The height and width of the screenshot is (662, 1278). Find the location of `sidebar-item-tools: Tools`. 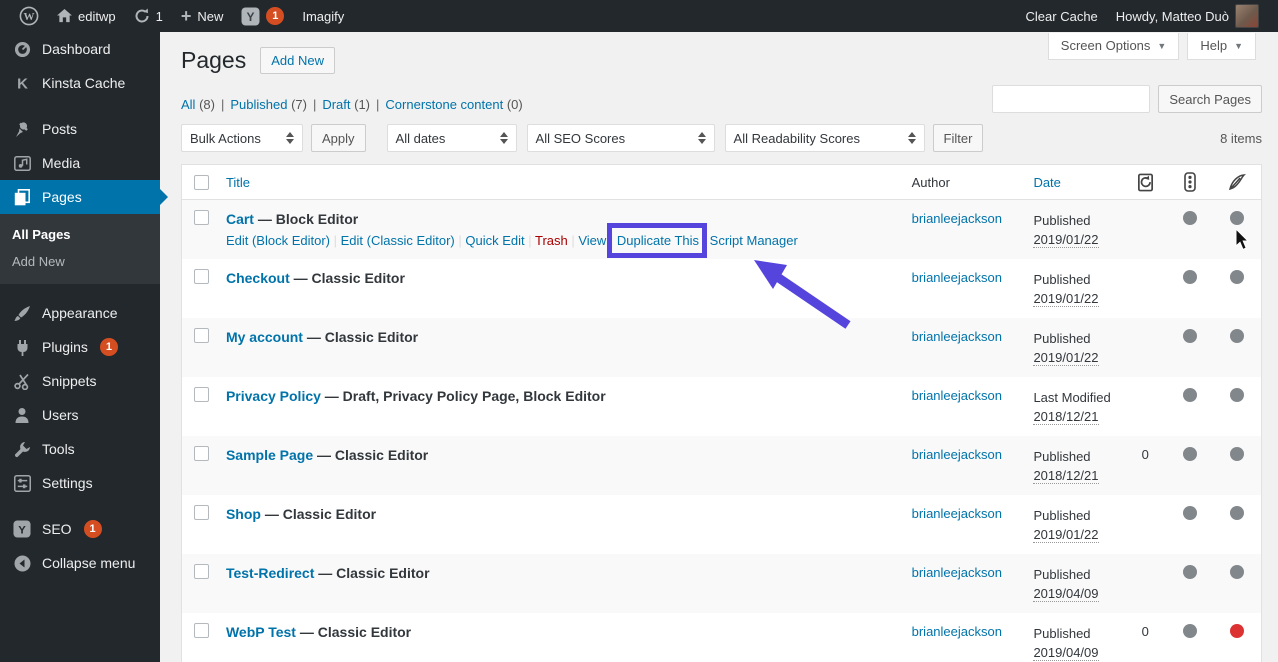

sidebar-item-tools: Tools is located at coordinates (80, 449).